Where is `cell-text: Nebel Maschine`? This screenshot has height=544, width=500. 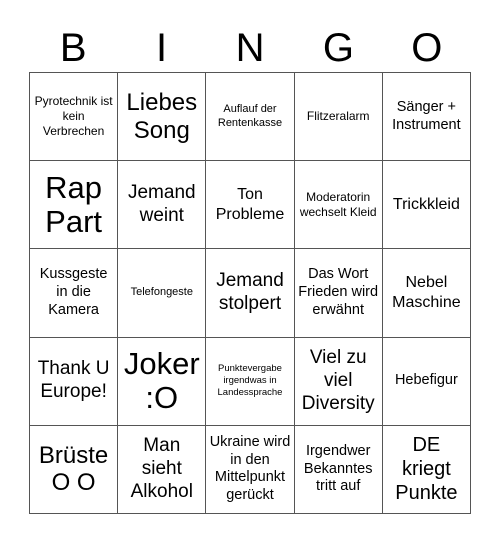
cell-text: Nebel Maschine is located at coordinates (426, 292).